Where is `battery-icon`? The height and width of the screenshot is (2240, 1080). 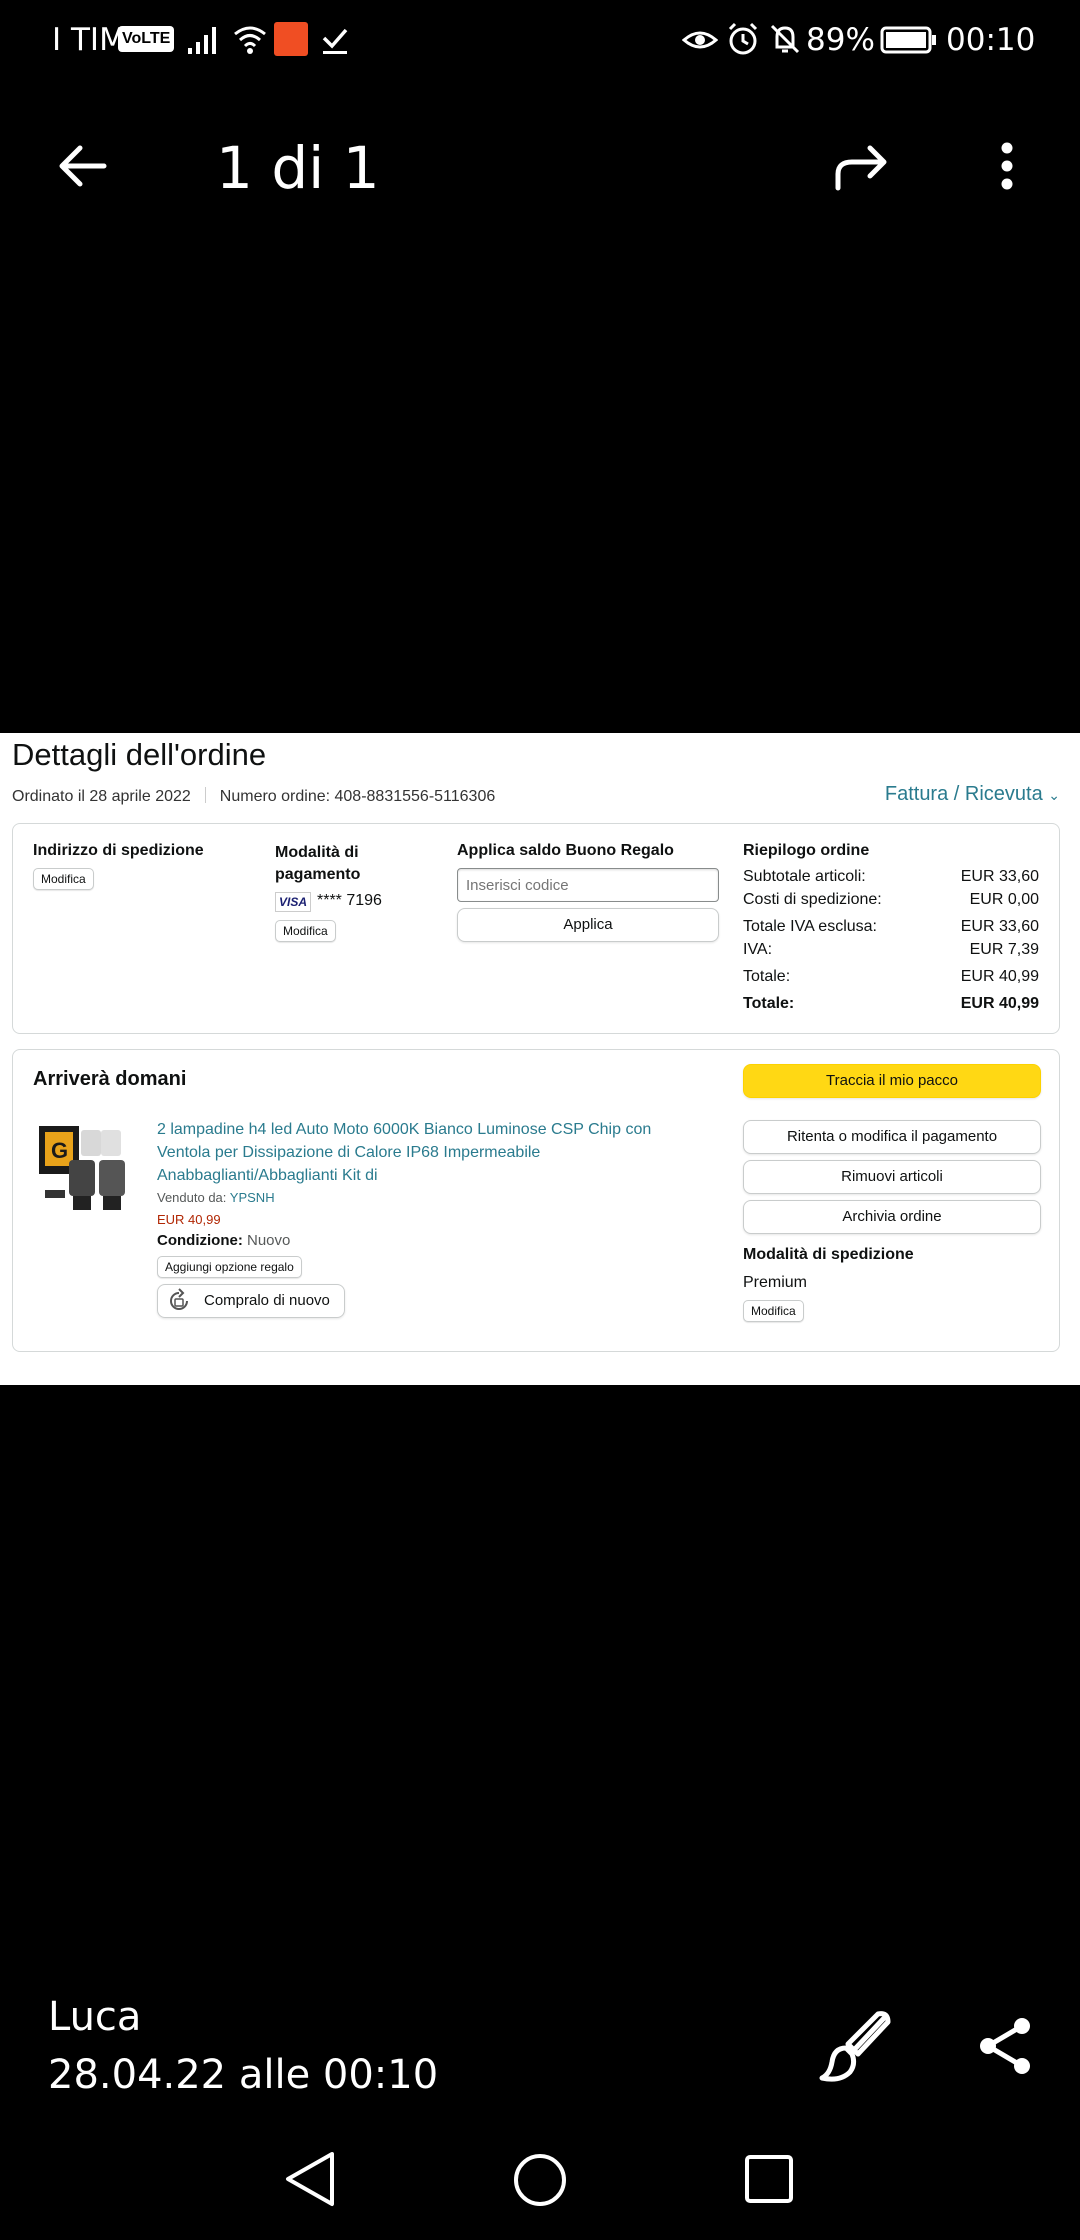
battery-icon is located at coordinates (908, 40).